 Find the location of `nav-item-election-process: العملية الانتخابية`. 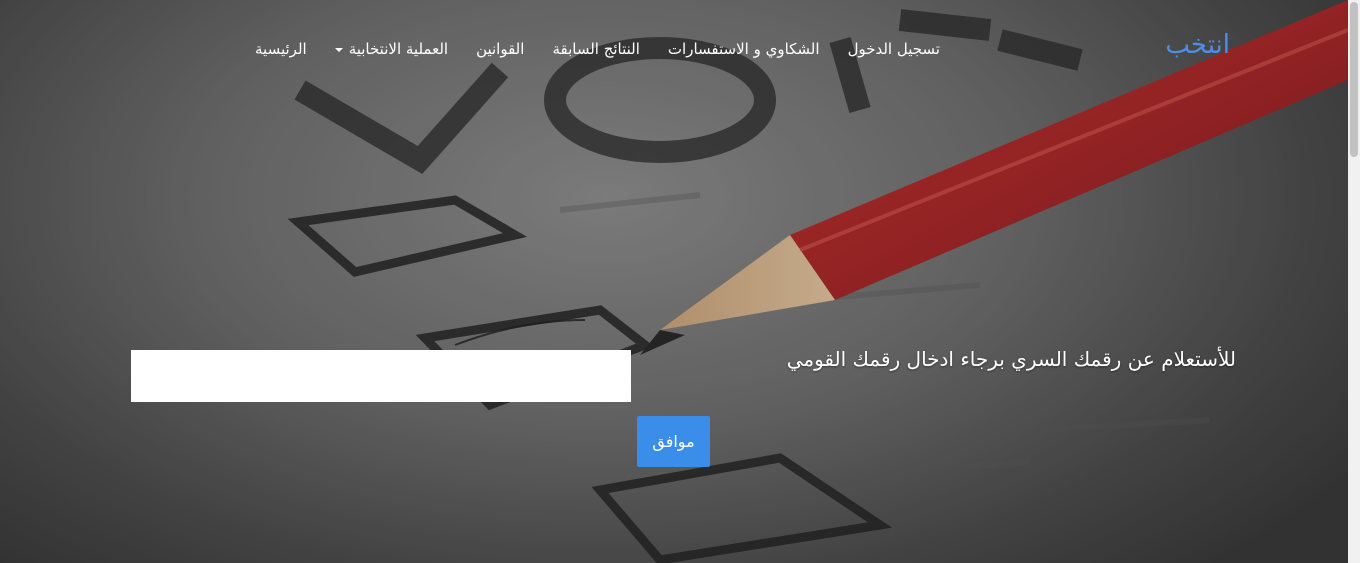

nav-item-election-process: العملية الانتخابية is located at coordinates (391, 49).